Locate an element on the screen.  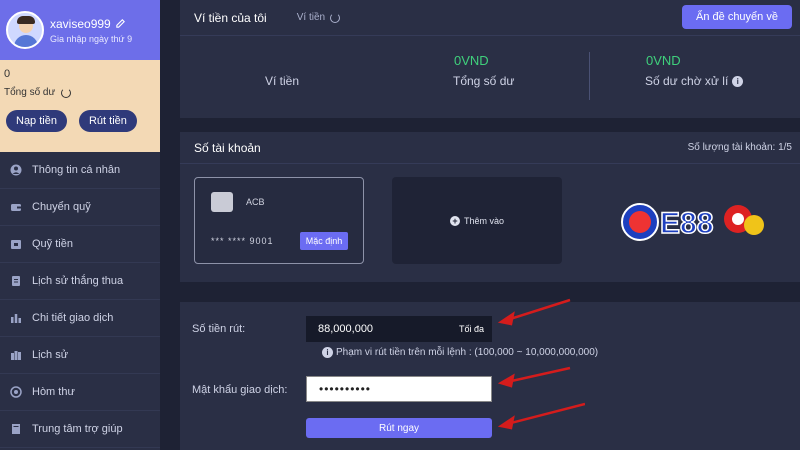
card-chip-icon is located at coordinates (222, 202).